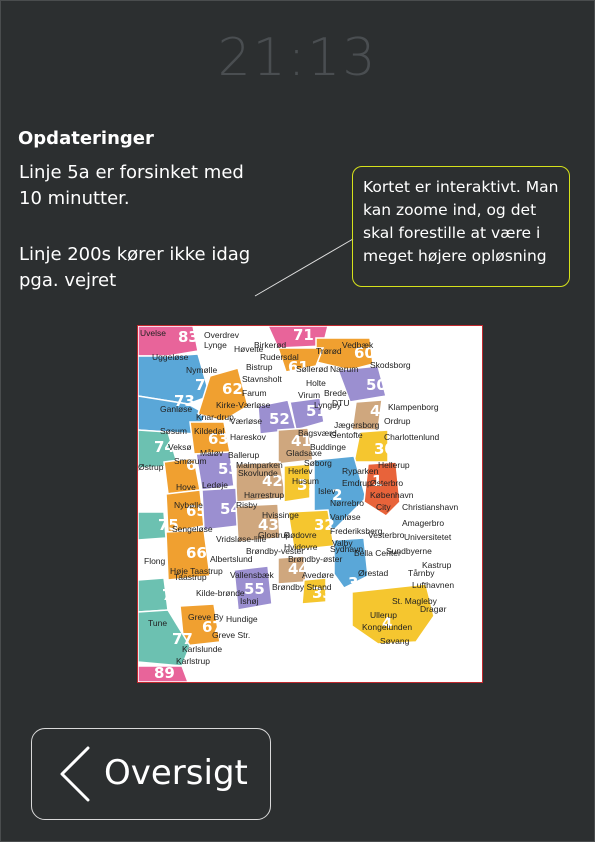 This screenshot has height=842, width=595. I want to click on place-label: Brøndby-øster, so click(315, 559).